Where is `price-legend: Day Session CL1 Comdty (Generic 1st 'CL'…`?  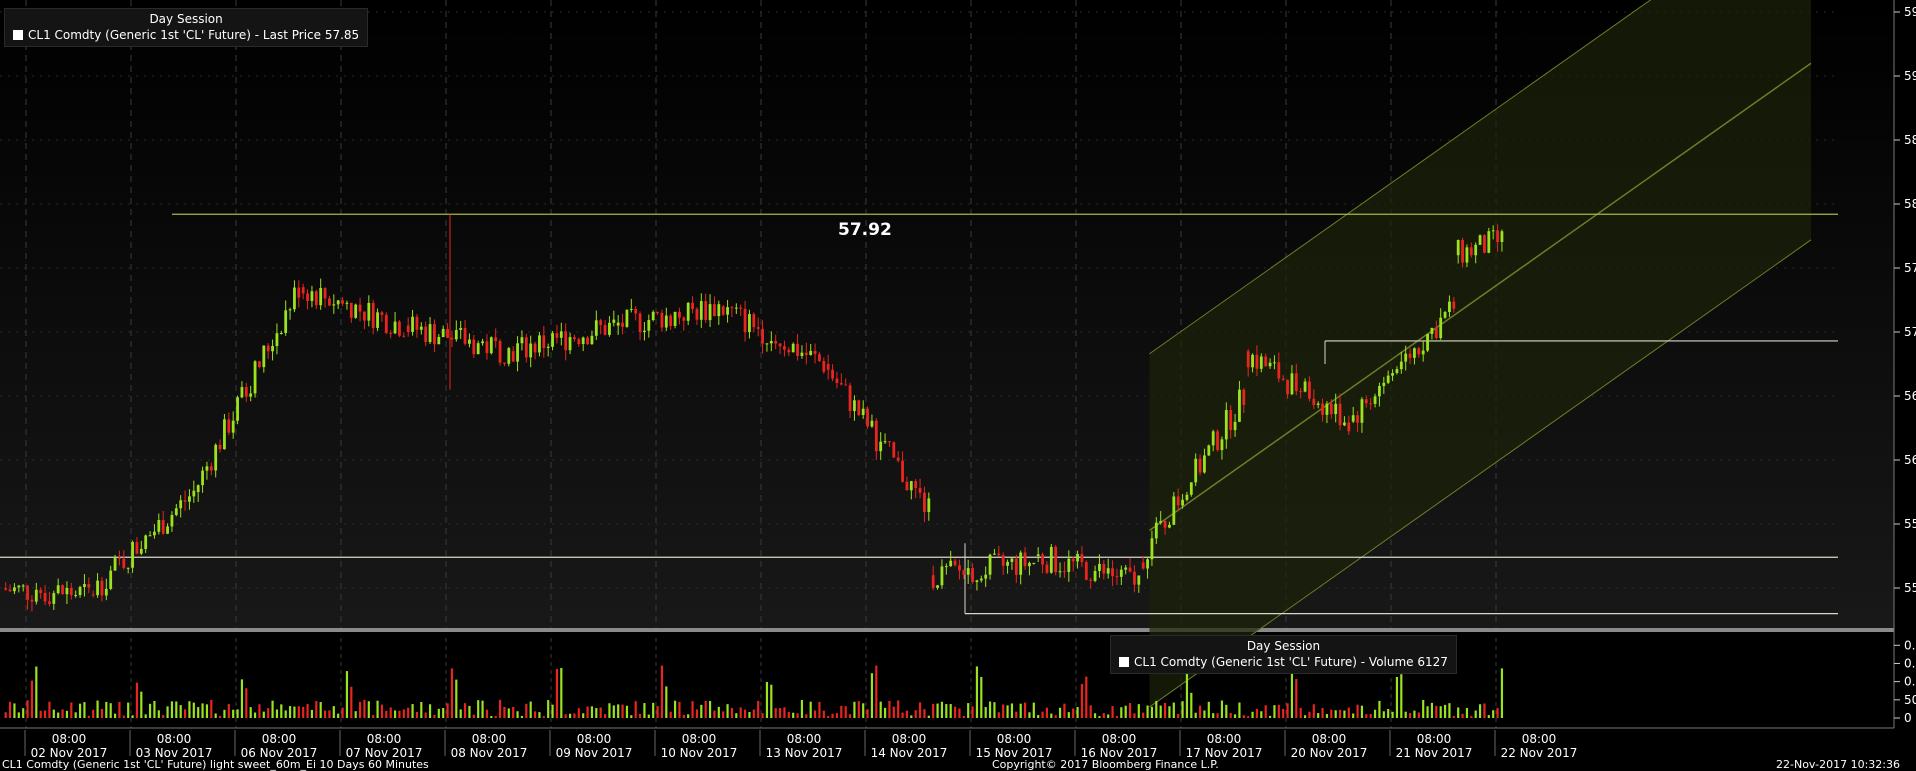
price-legend: Day Session CL1 Comdty (Generic 1st 'CL'… is located at coordinates (186, 27).